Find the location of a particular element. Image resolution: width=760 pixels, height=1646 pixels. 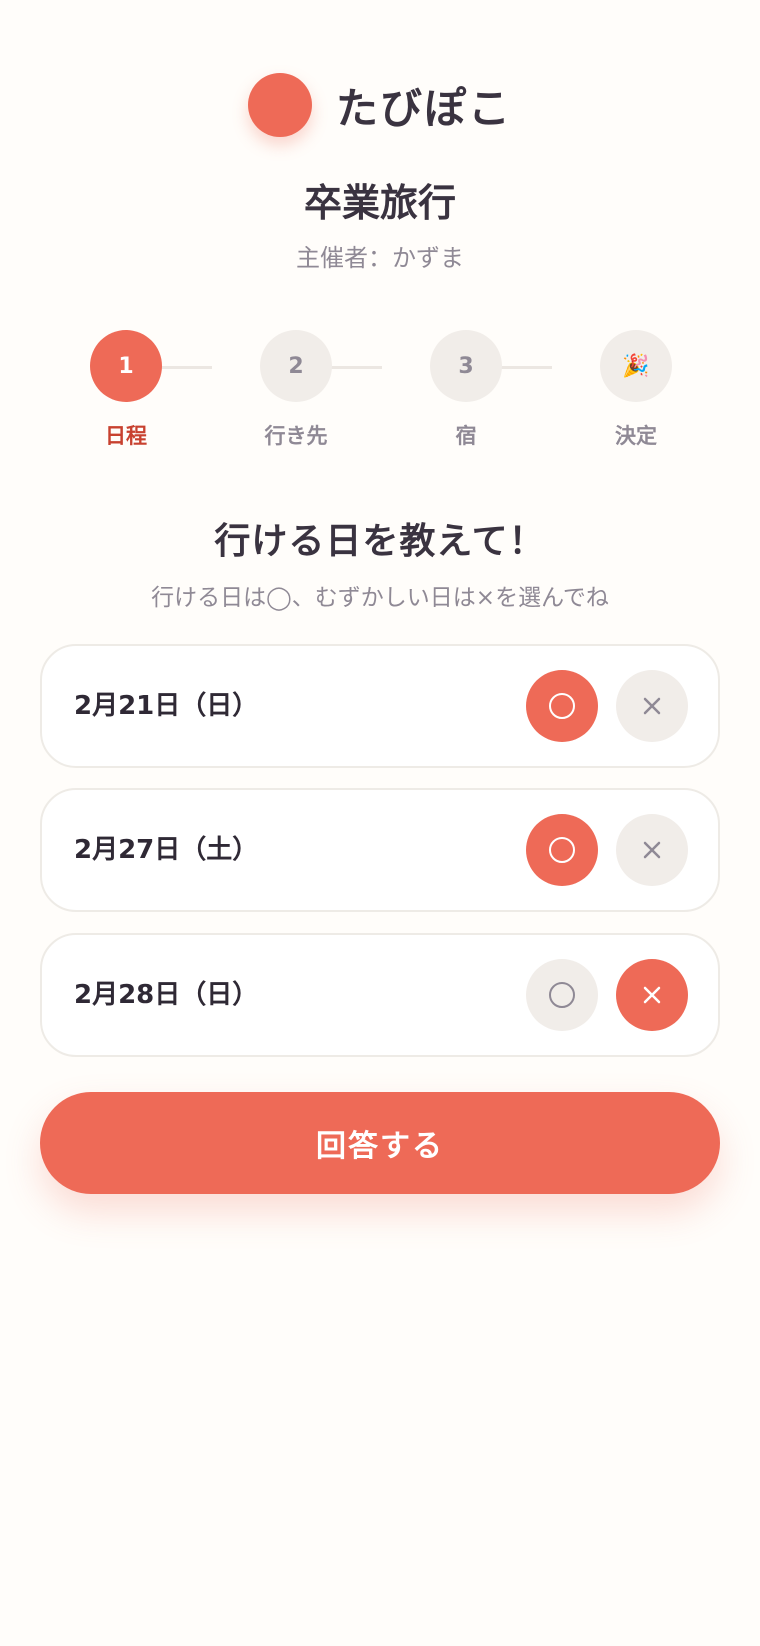

logo-icon is located at coordinates (279, 105).